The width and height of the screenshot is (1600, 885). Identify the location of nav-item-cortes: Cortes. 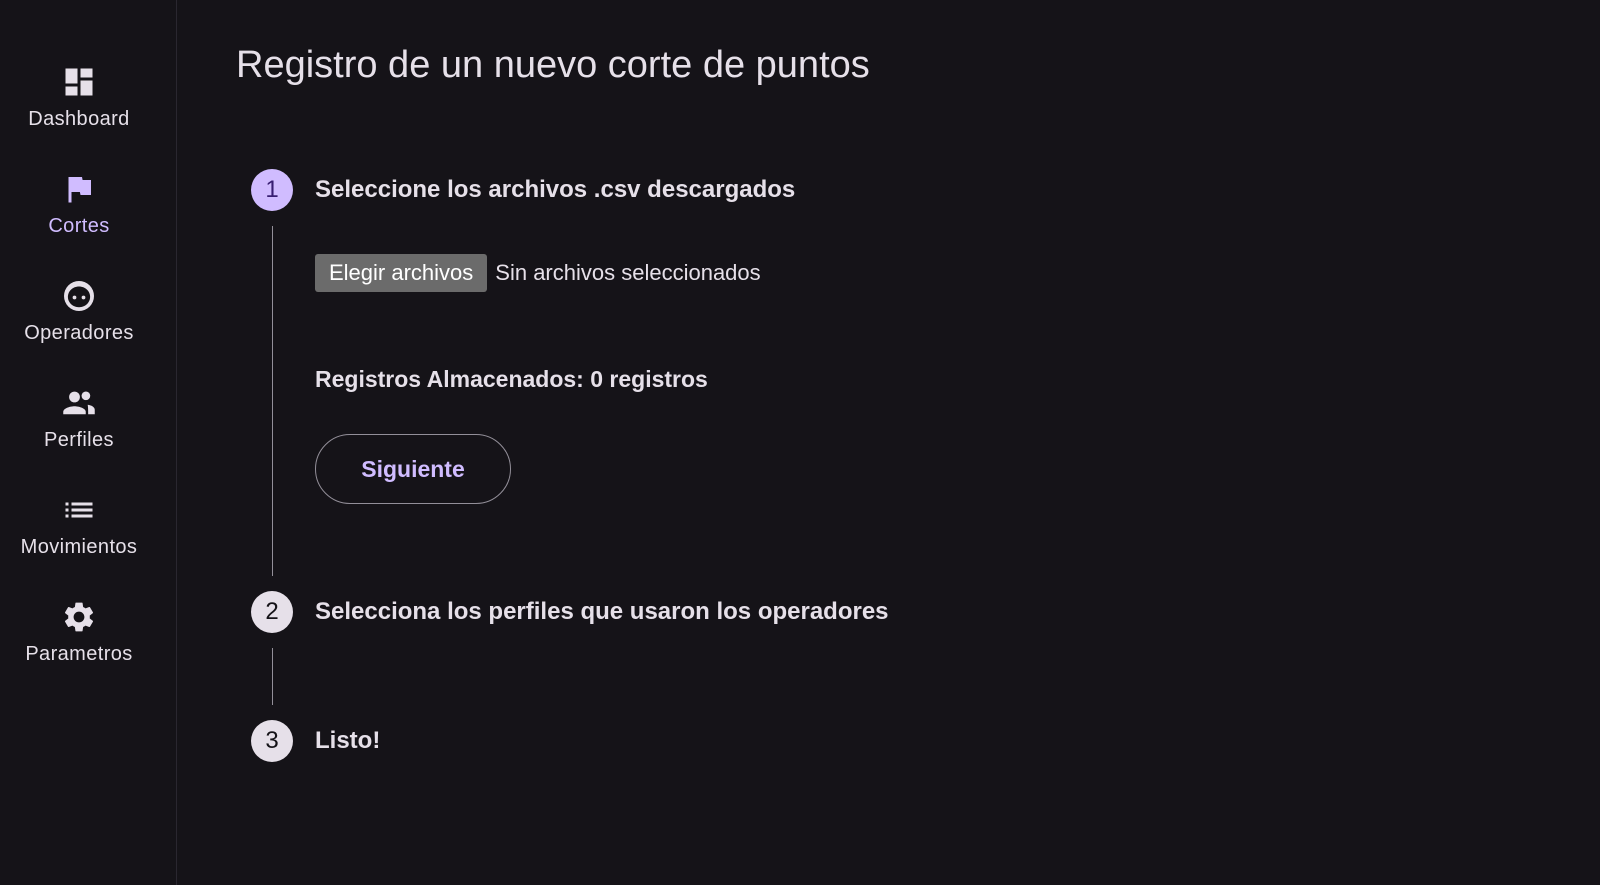
(79, 219).